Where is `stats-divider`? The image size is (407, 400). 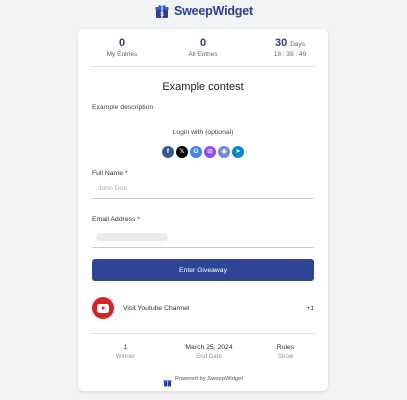
stats-divider is located at coordinates (203, 66).